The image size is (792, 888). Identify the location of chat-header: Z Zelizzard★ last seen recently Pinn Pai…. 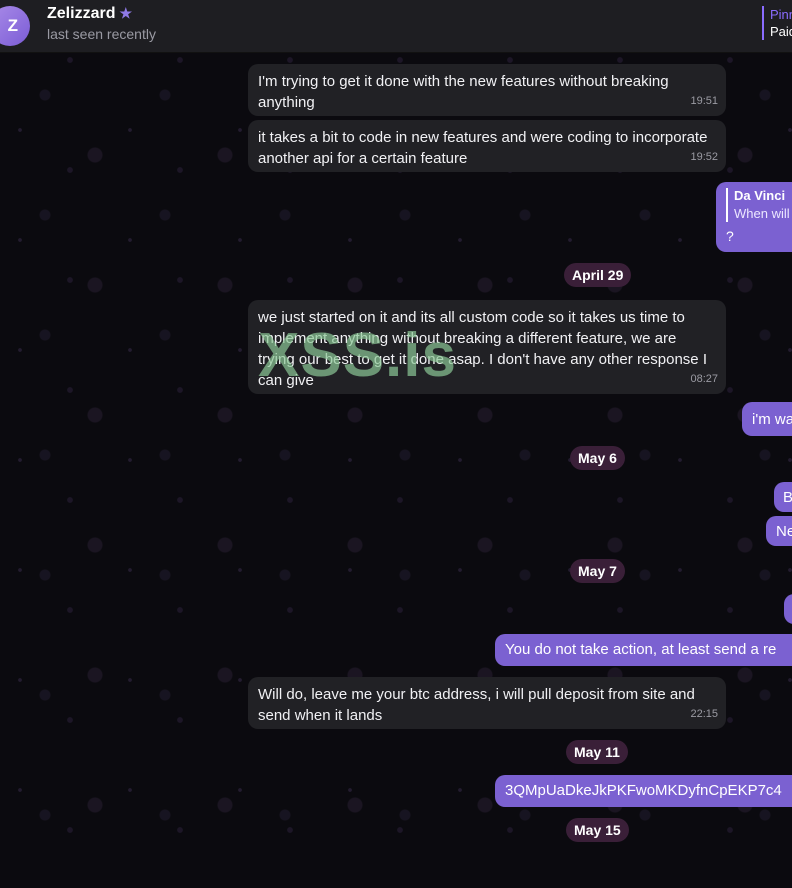
(396, 26).